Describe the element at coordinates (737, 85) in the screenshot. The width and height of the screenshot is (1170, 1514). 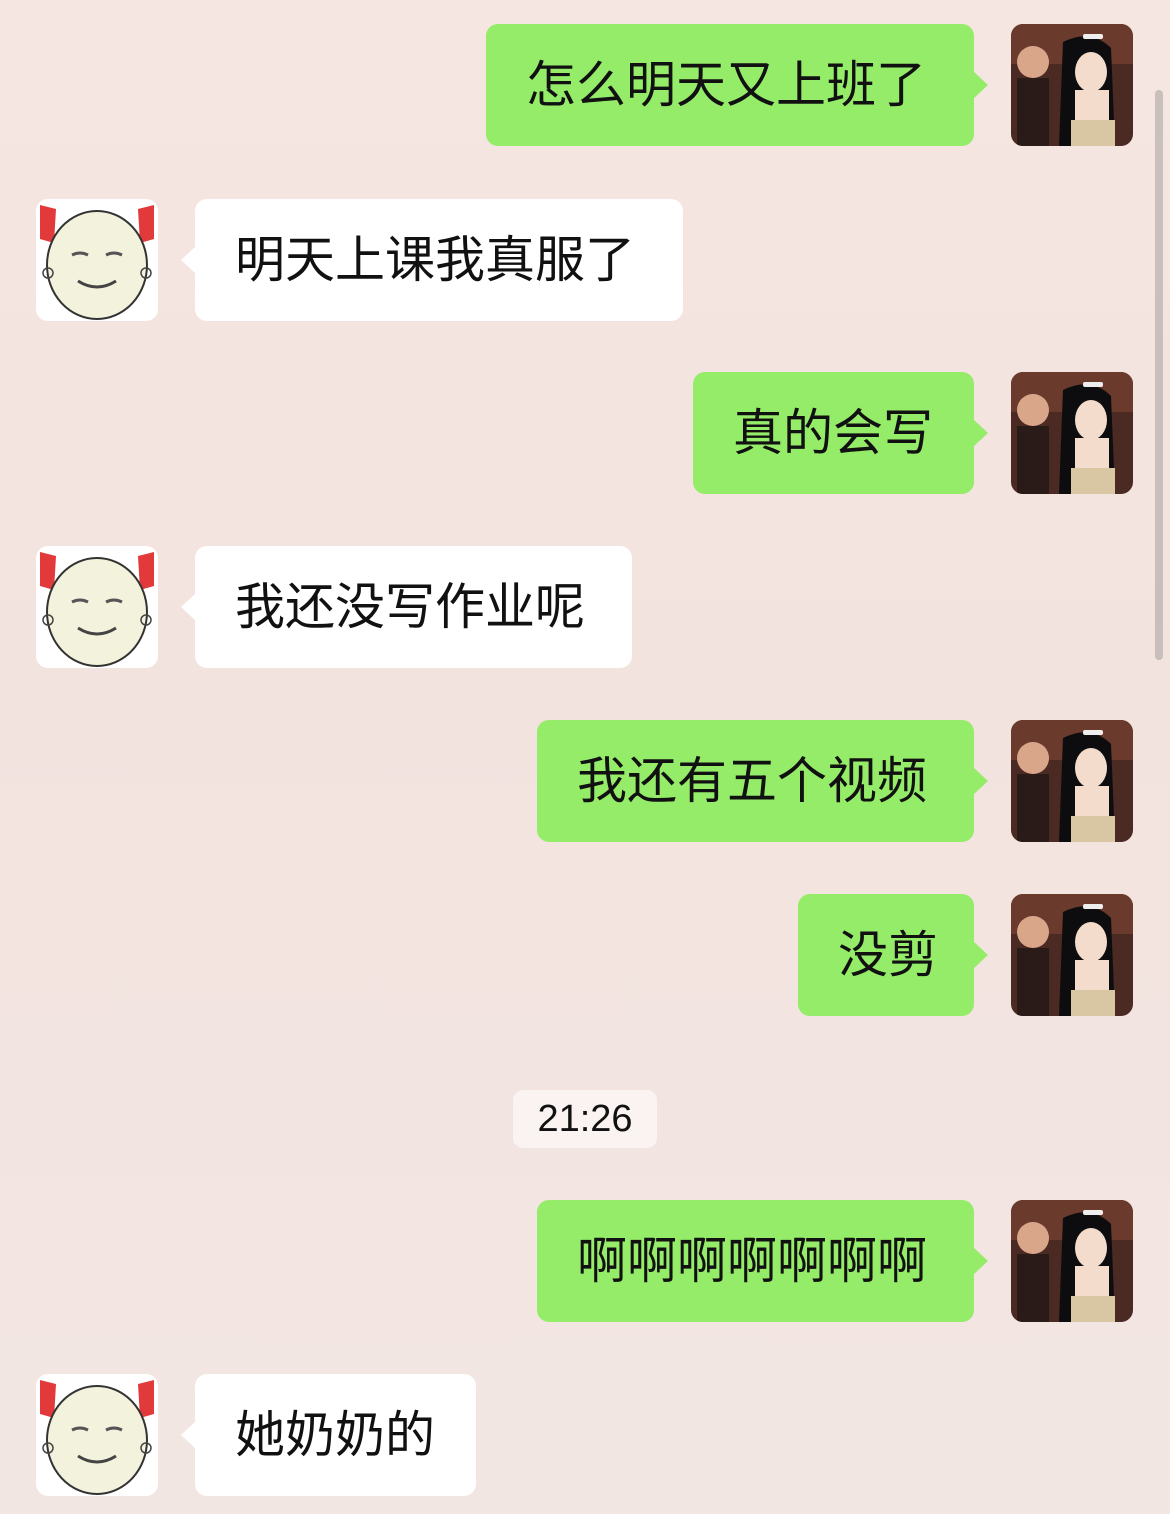
I see `message-bubble-outgoing: 怎么明天又上班了` at that location.